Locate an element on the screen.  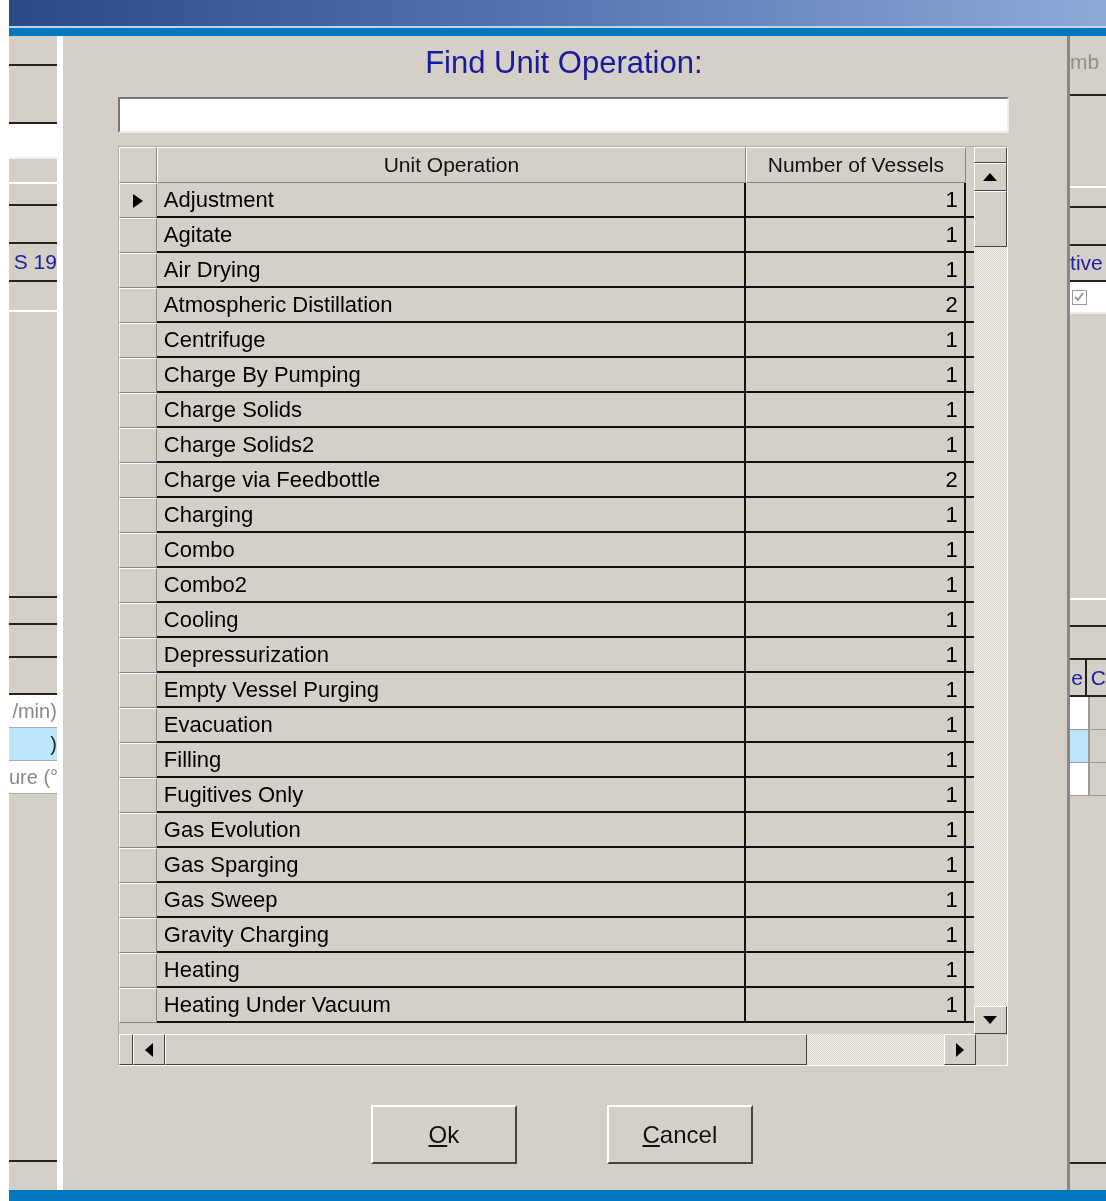
column-header: C is located at coordinates (1096, 677).